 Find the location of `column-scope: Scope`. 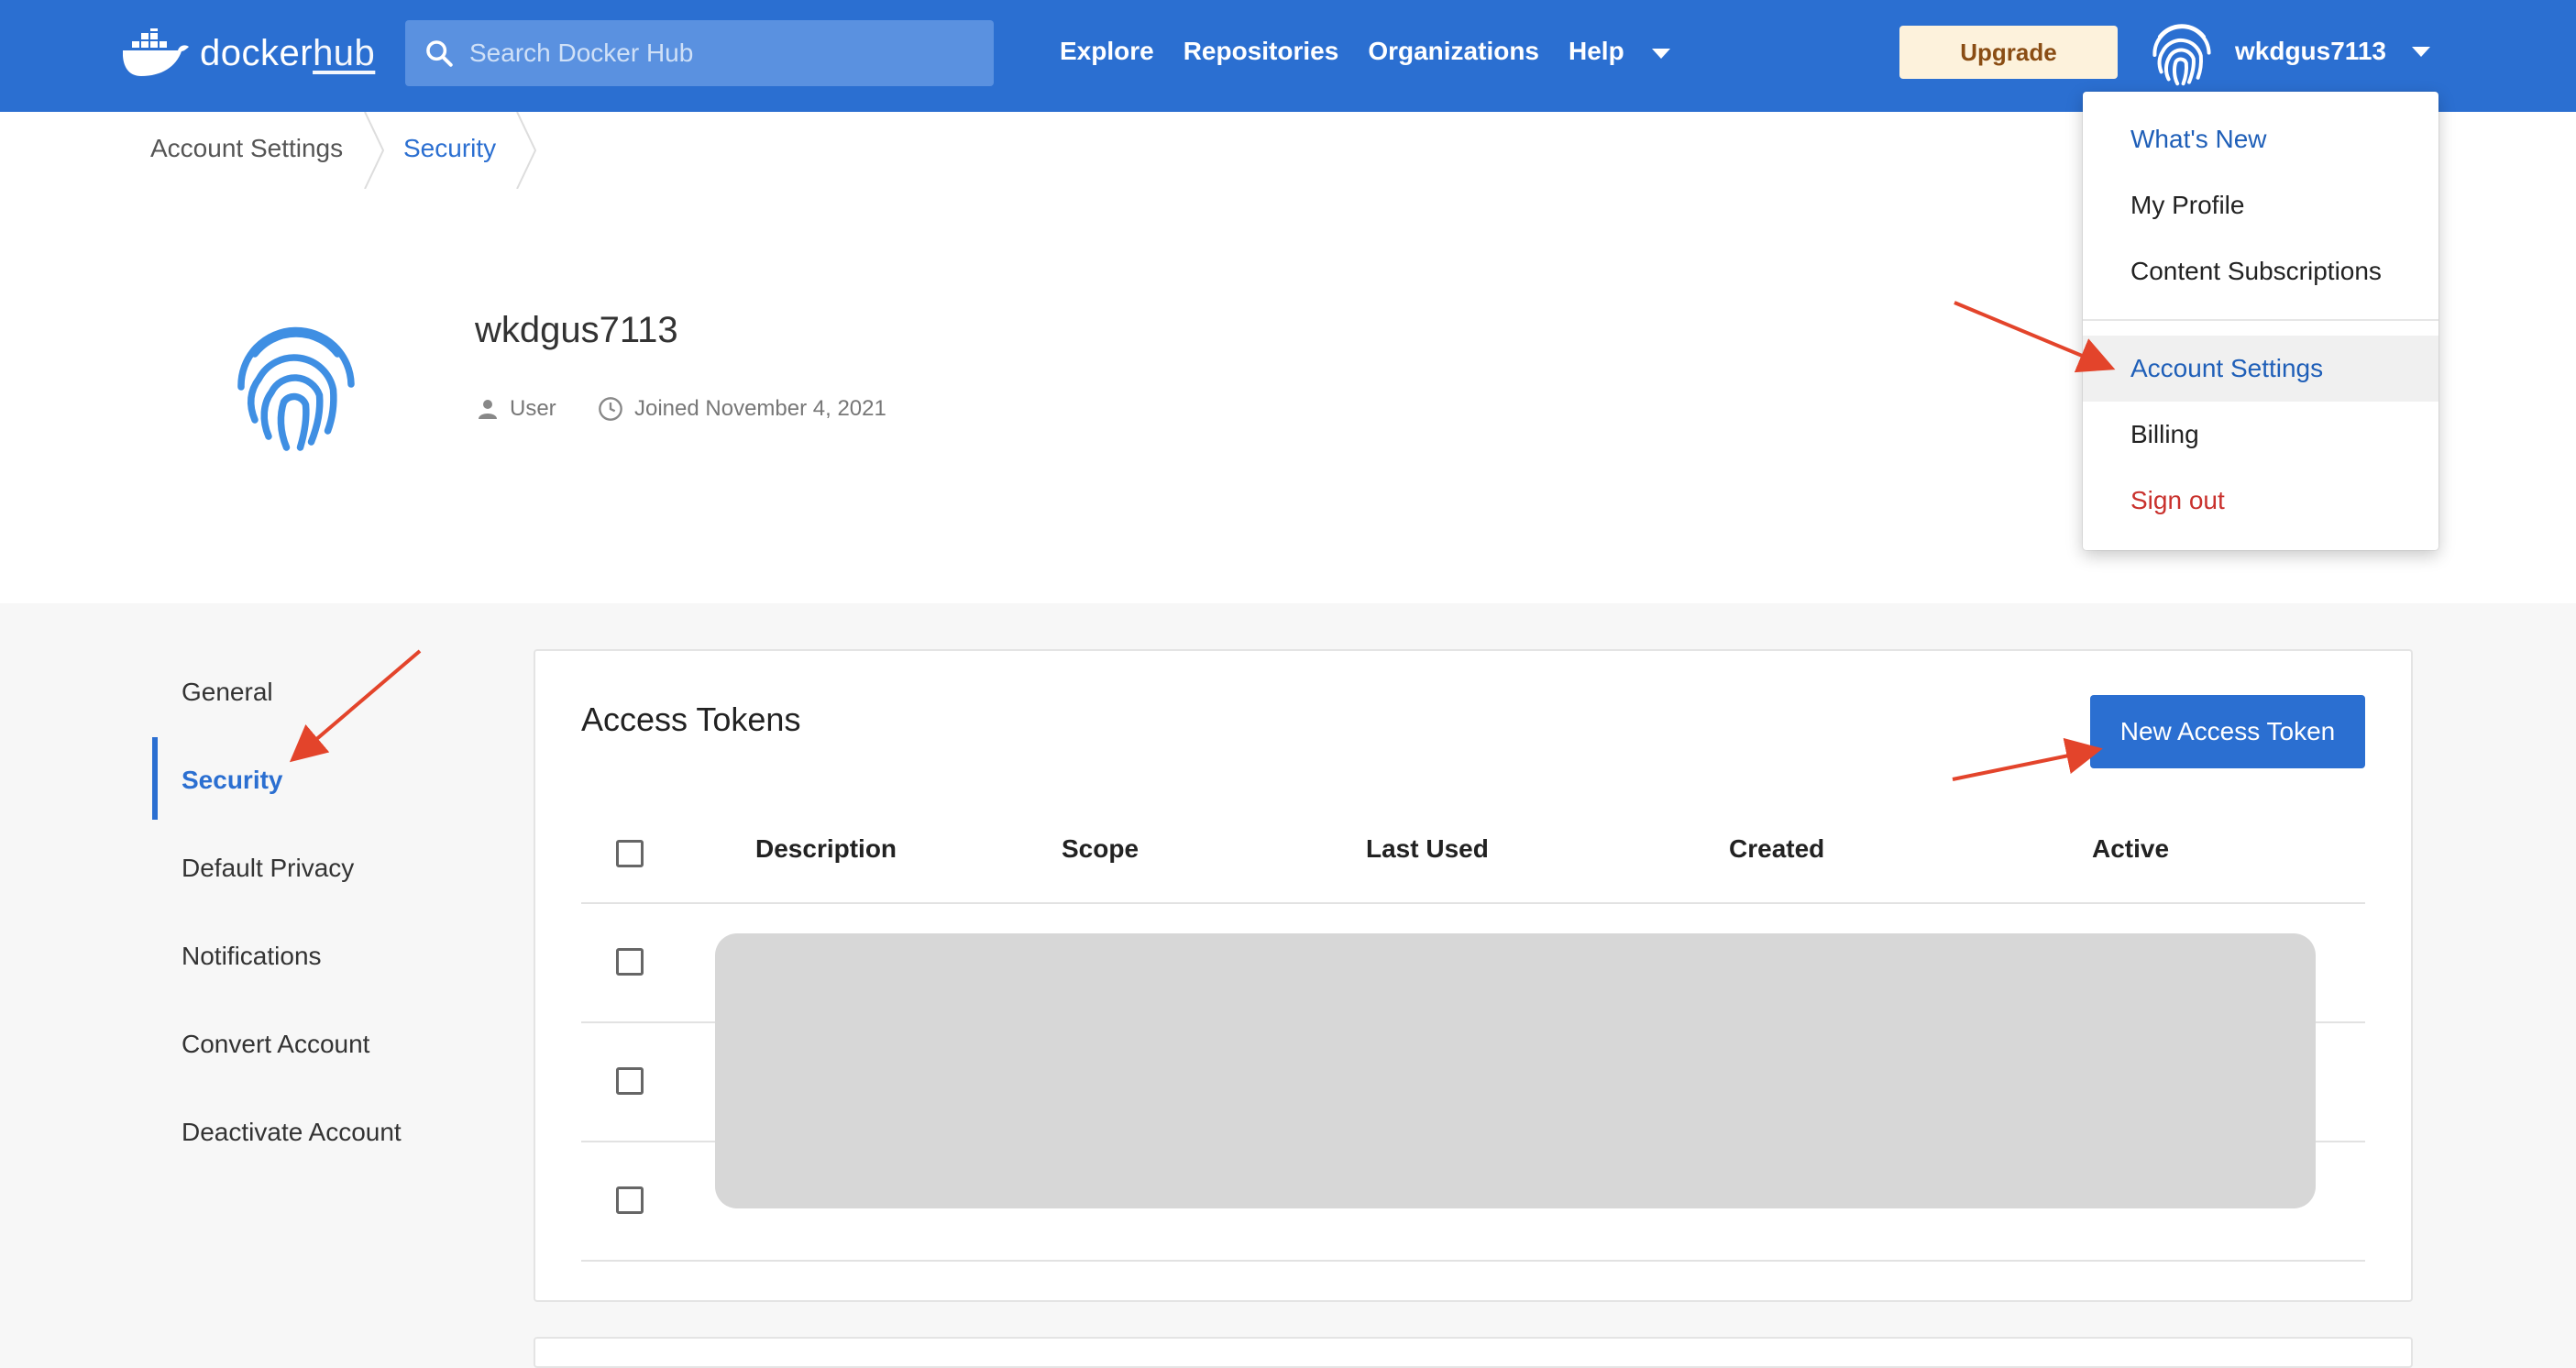

column-scope: Scope is located at coordinates (1100, 849).